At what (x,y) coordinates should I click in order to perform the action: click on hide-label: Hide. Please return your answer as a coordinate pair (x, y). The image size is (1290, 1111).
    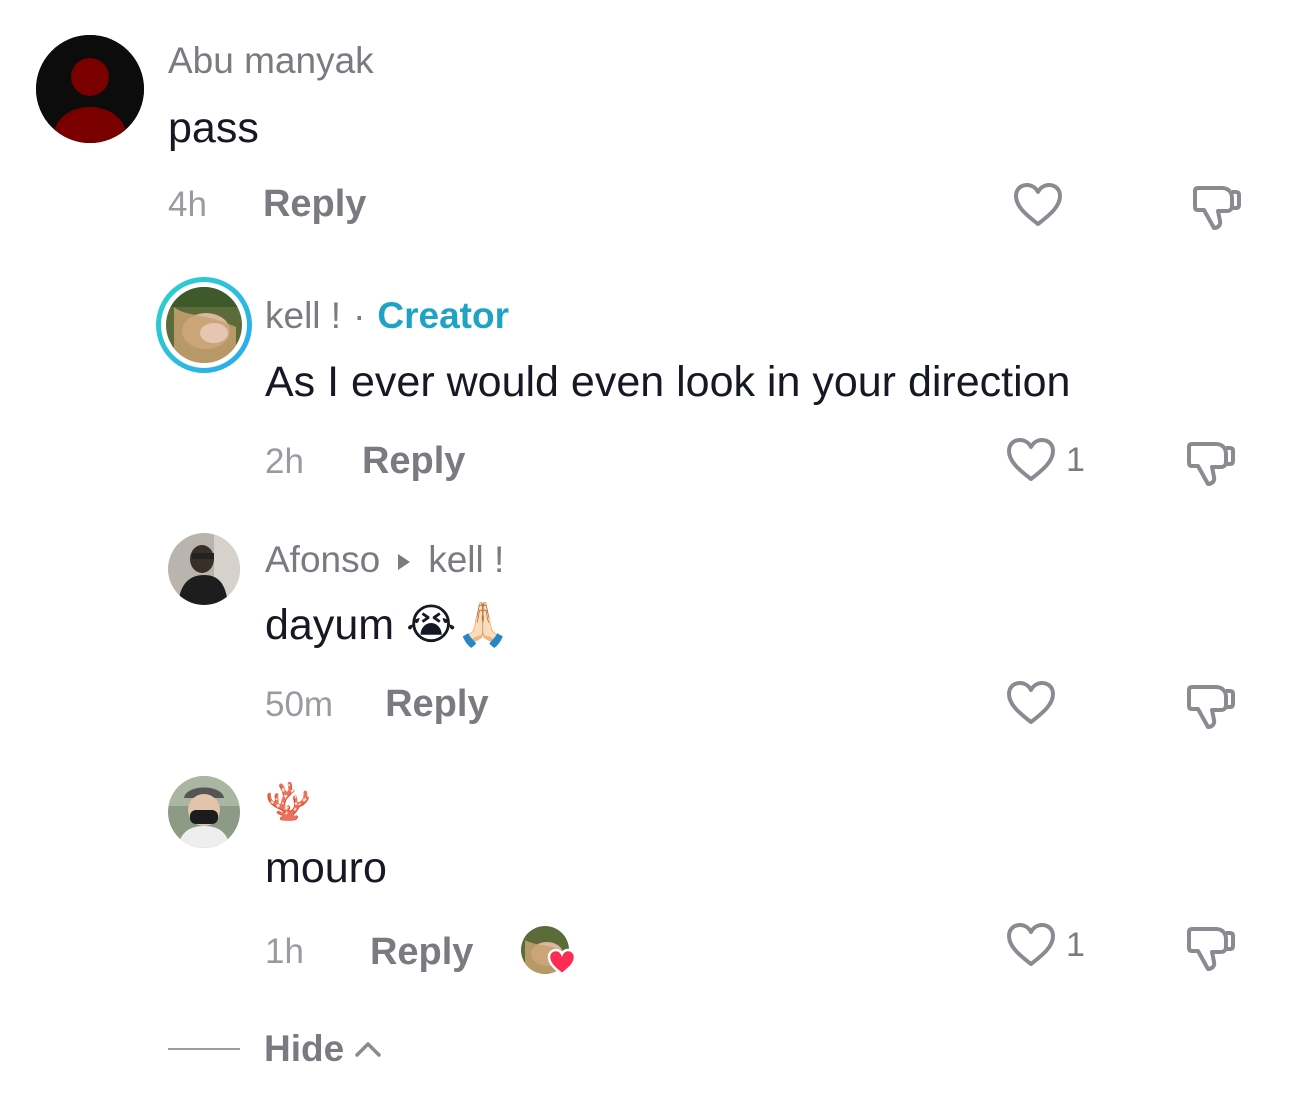
    Looking at the image, I should click on (304, 1049).